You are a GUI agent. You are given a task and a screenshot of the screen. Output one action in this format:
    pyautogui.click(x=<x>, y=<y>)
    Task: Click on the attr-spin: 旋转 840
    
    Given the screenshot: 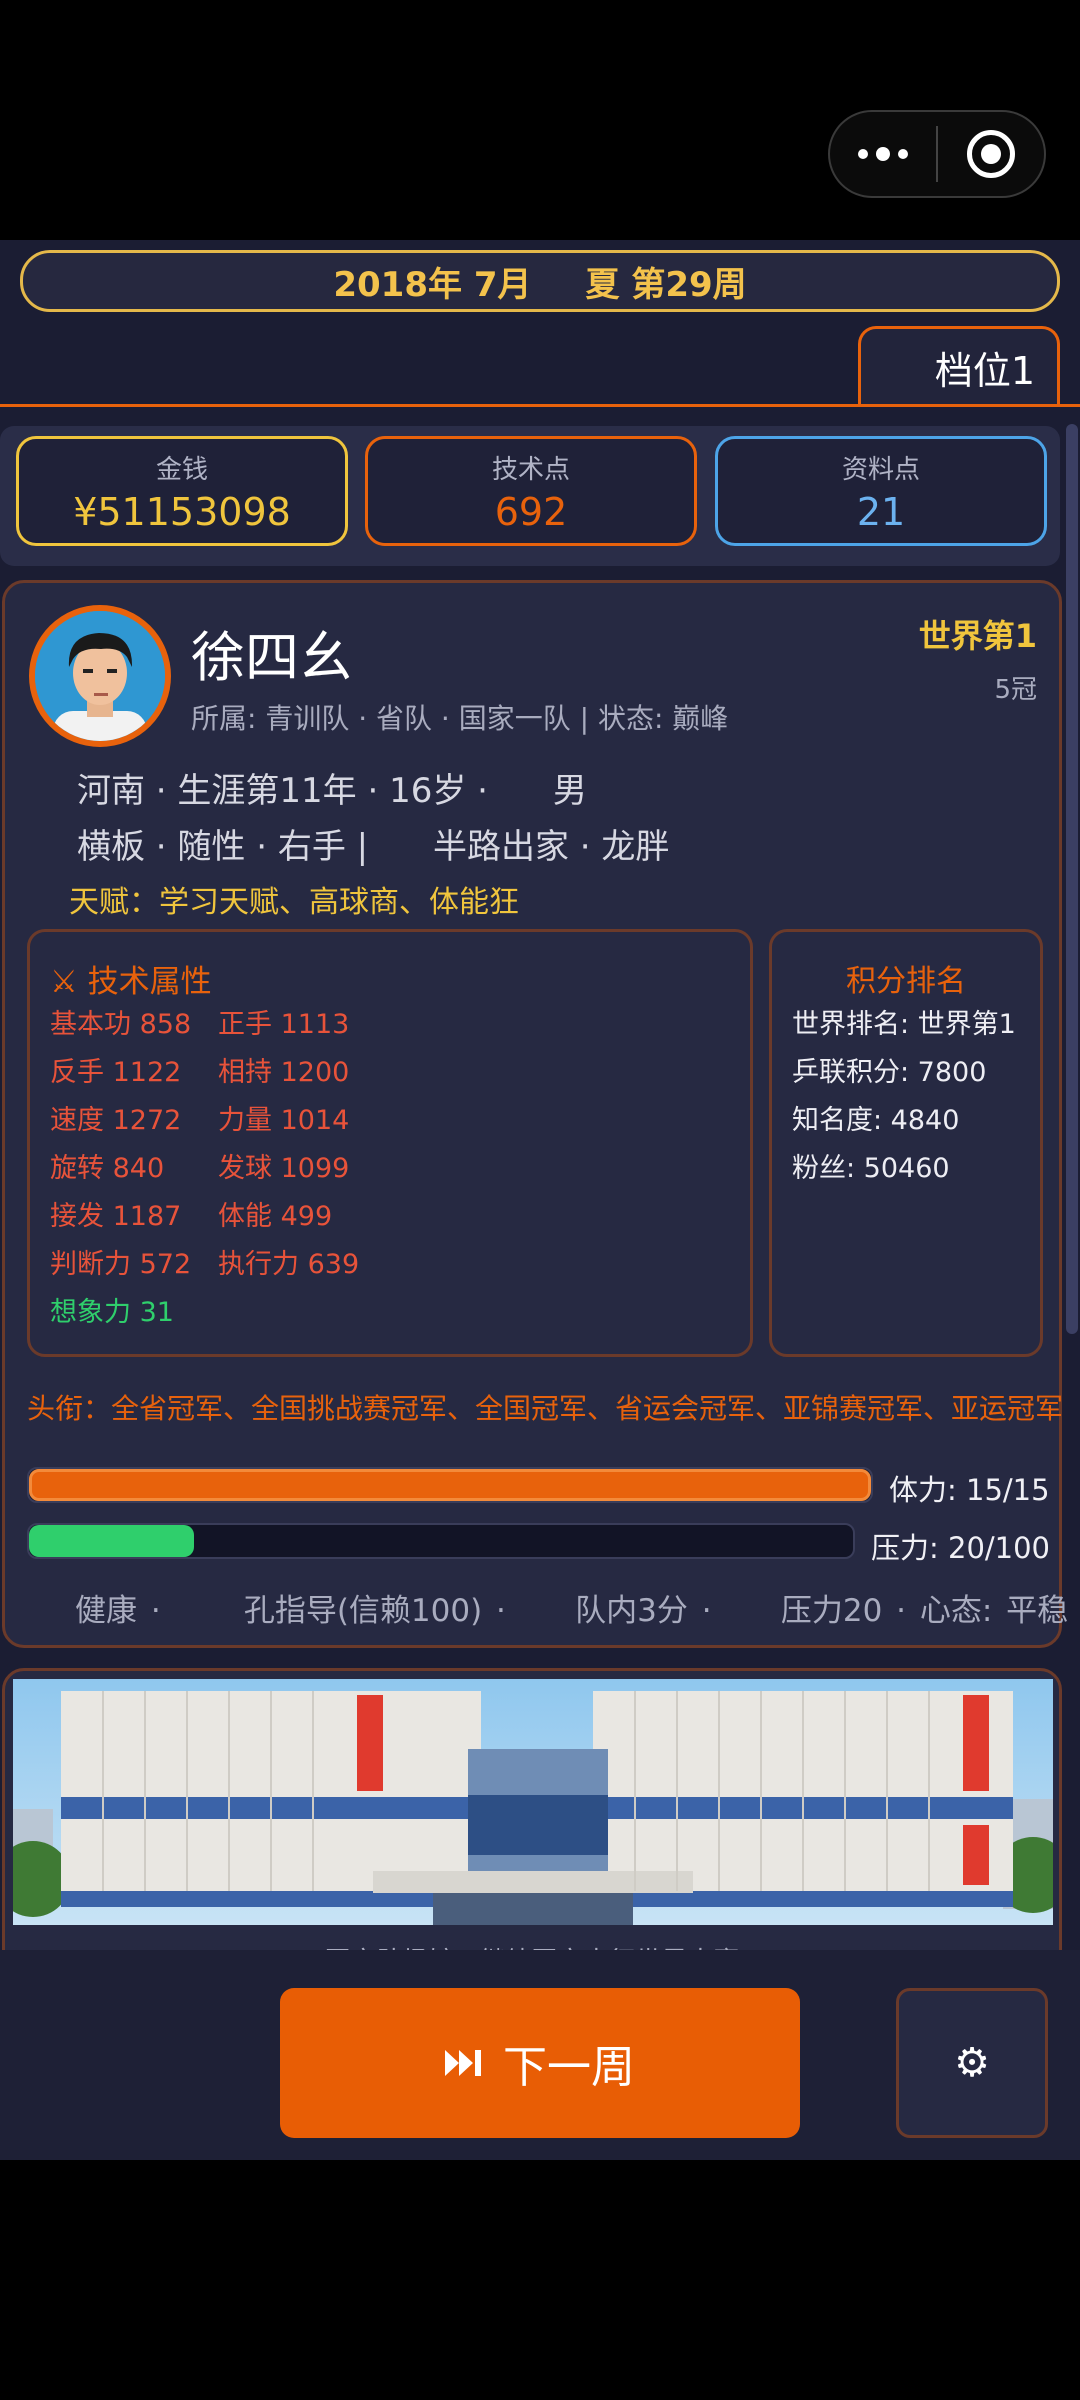 What is the action you would take?
    pyautogui.click(x=107, y=1168)
    